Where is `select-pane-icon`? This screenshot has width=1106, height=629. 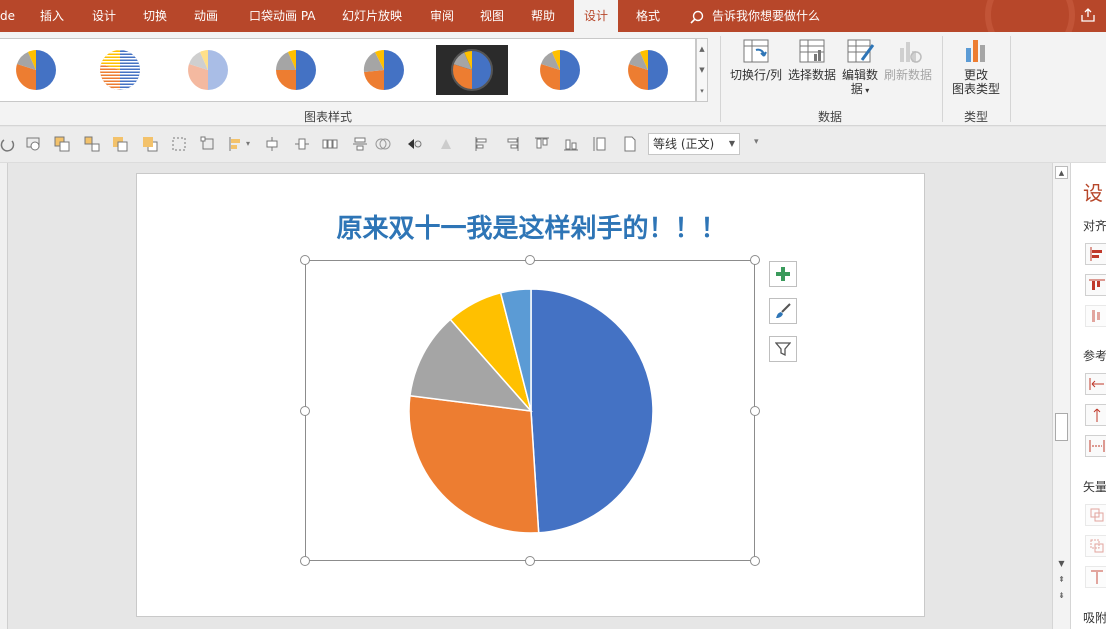
select-pane-icon is located at coordinates (179, 144).